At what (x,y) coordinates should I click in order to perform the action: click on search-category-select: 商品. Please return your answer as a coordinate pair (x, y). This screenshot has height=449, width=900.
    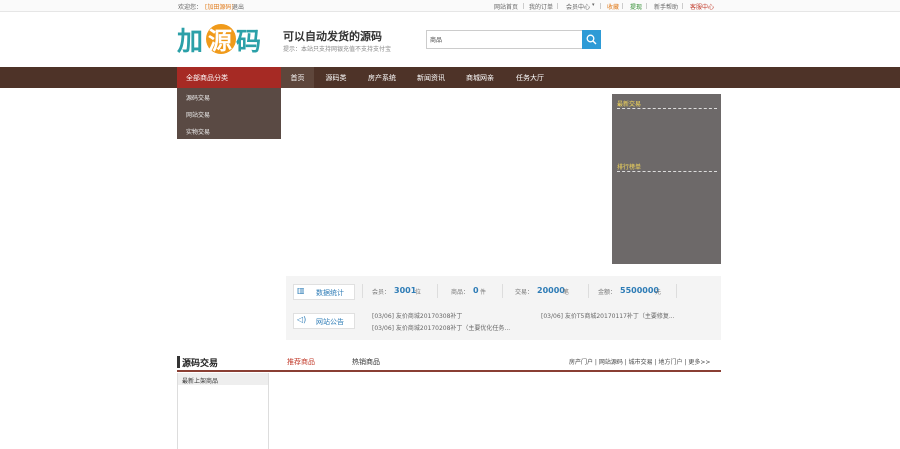
    Looking at the image, I should click on (436, 39).